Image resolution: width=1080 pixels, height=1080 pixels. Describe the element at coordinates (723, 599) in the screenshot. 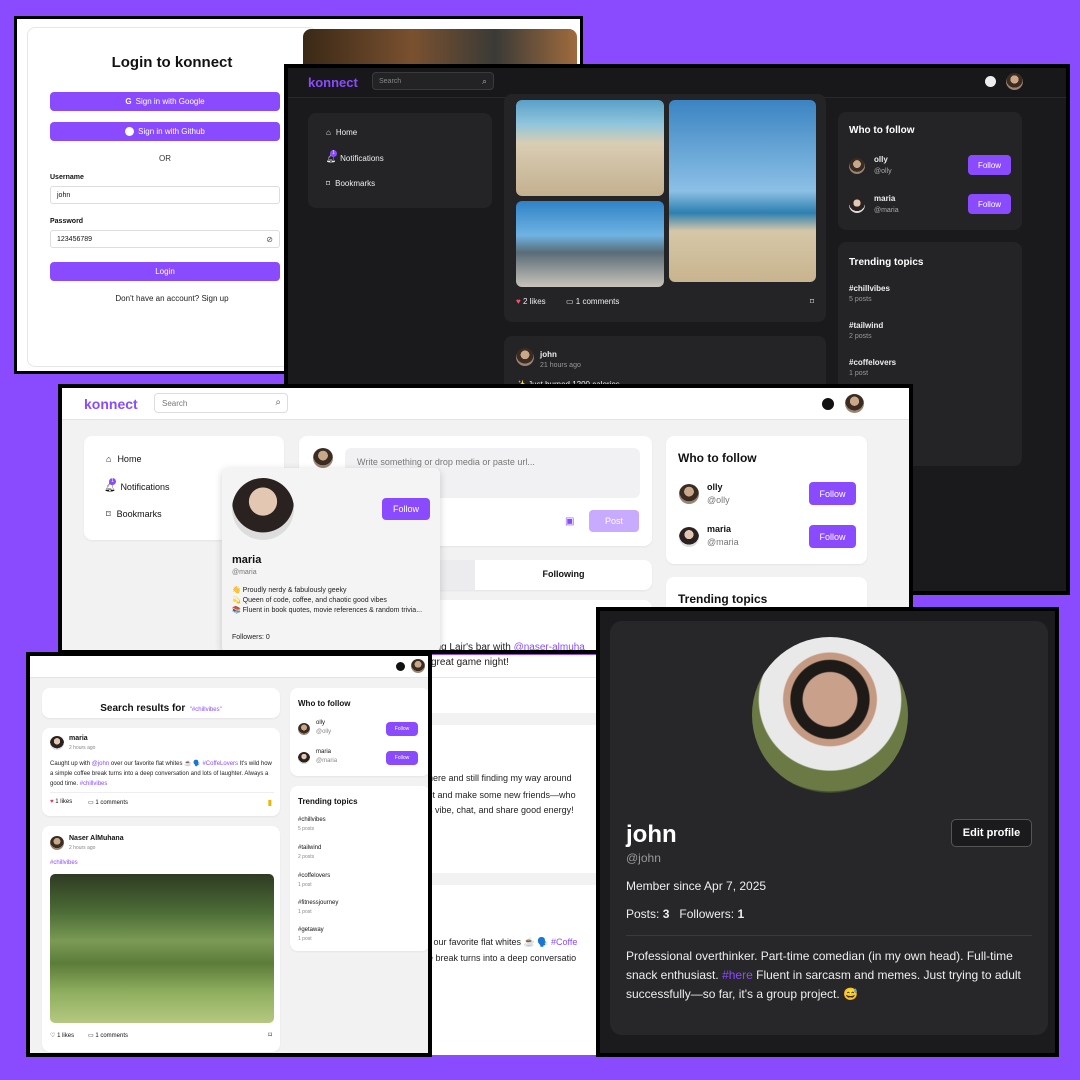

I see `trending-title: Trending topics` at that location.